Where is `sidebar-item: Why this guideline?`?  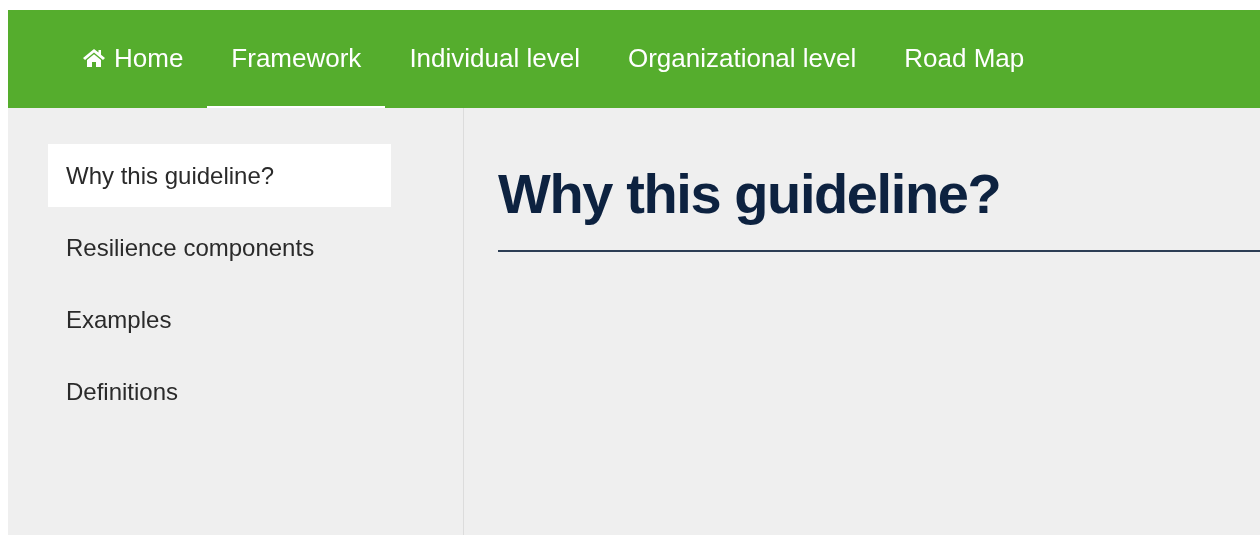 sidebar-item: Why this guideline? is located at coordinates (219, 175).